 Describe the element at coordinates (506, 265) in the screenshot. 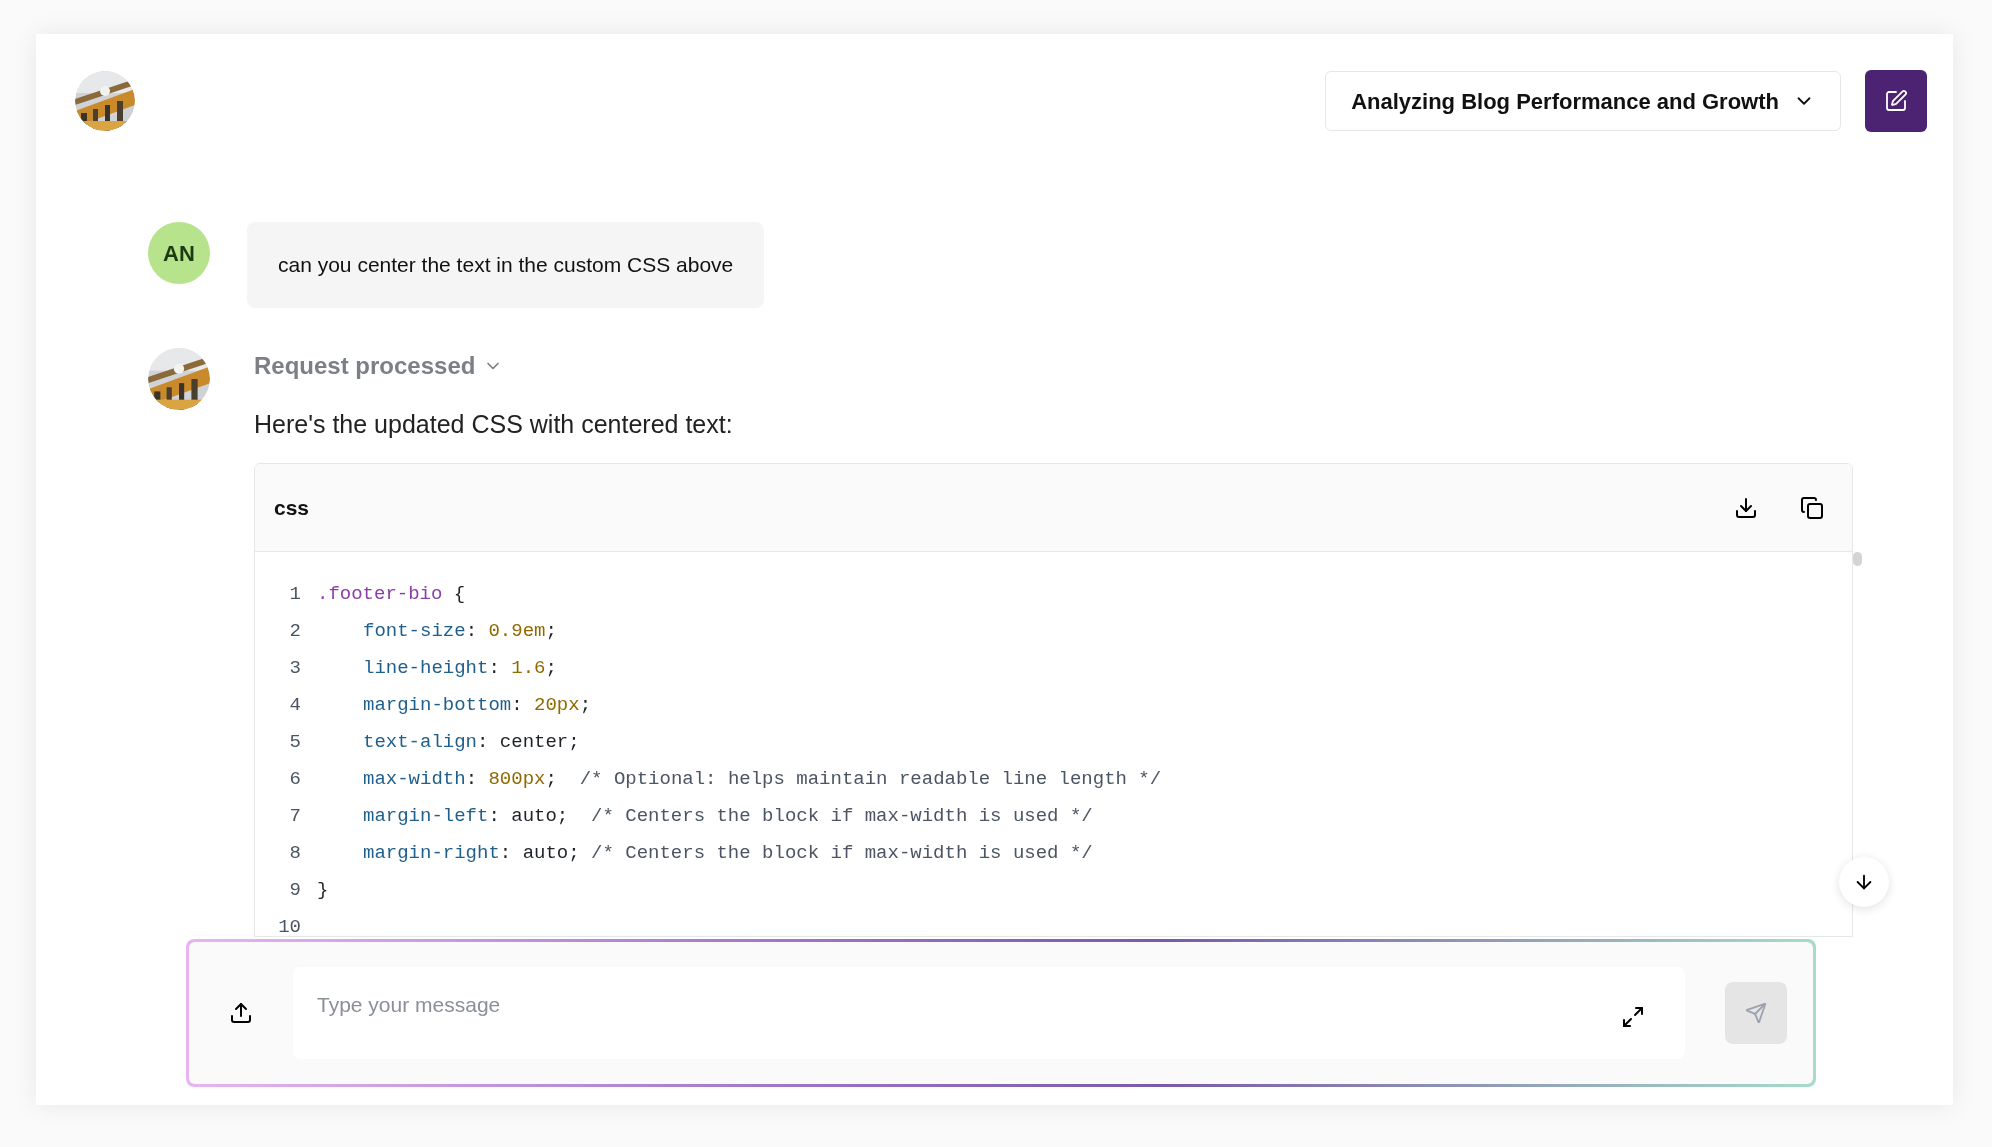

I see `user-message: can you center the text in the custom CSS above` at that location.